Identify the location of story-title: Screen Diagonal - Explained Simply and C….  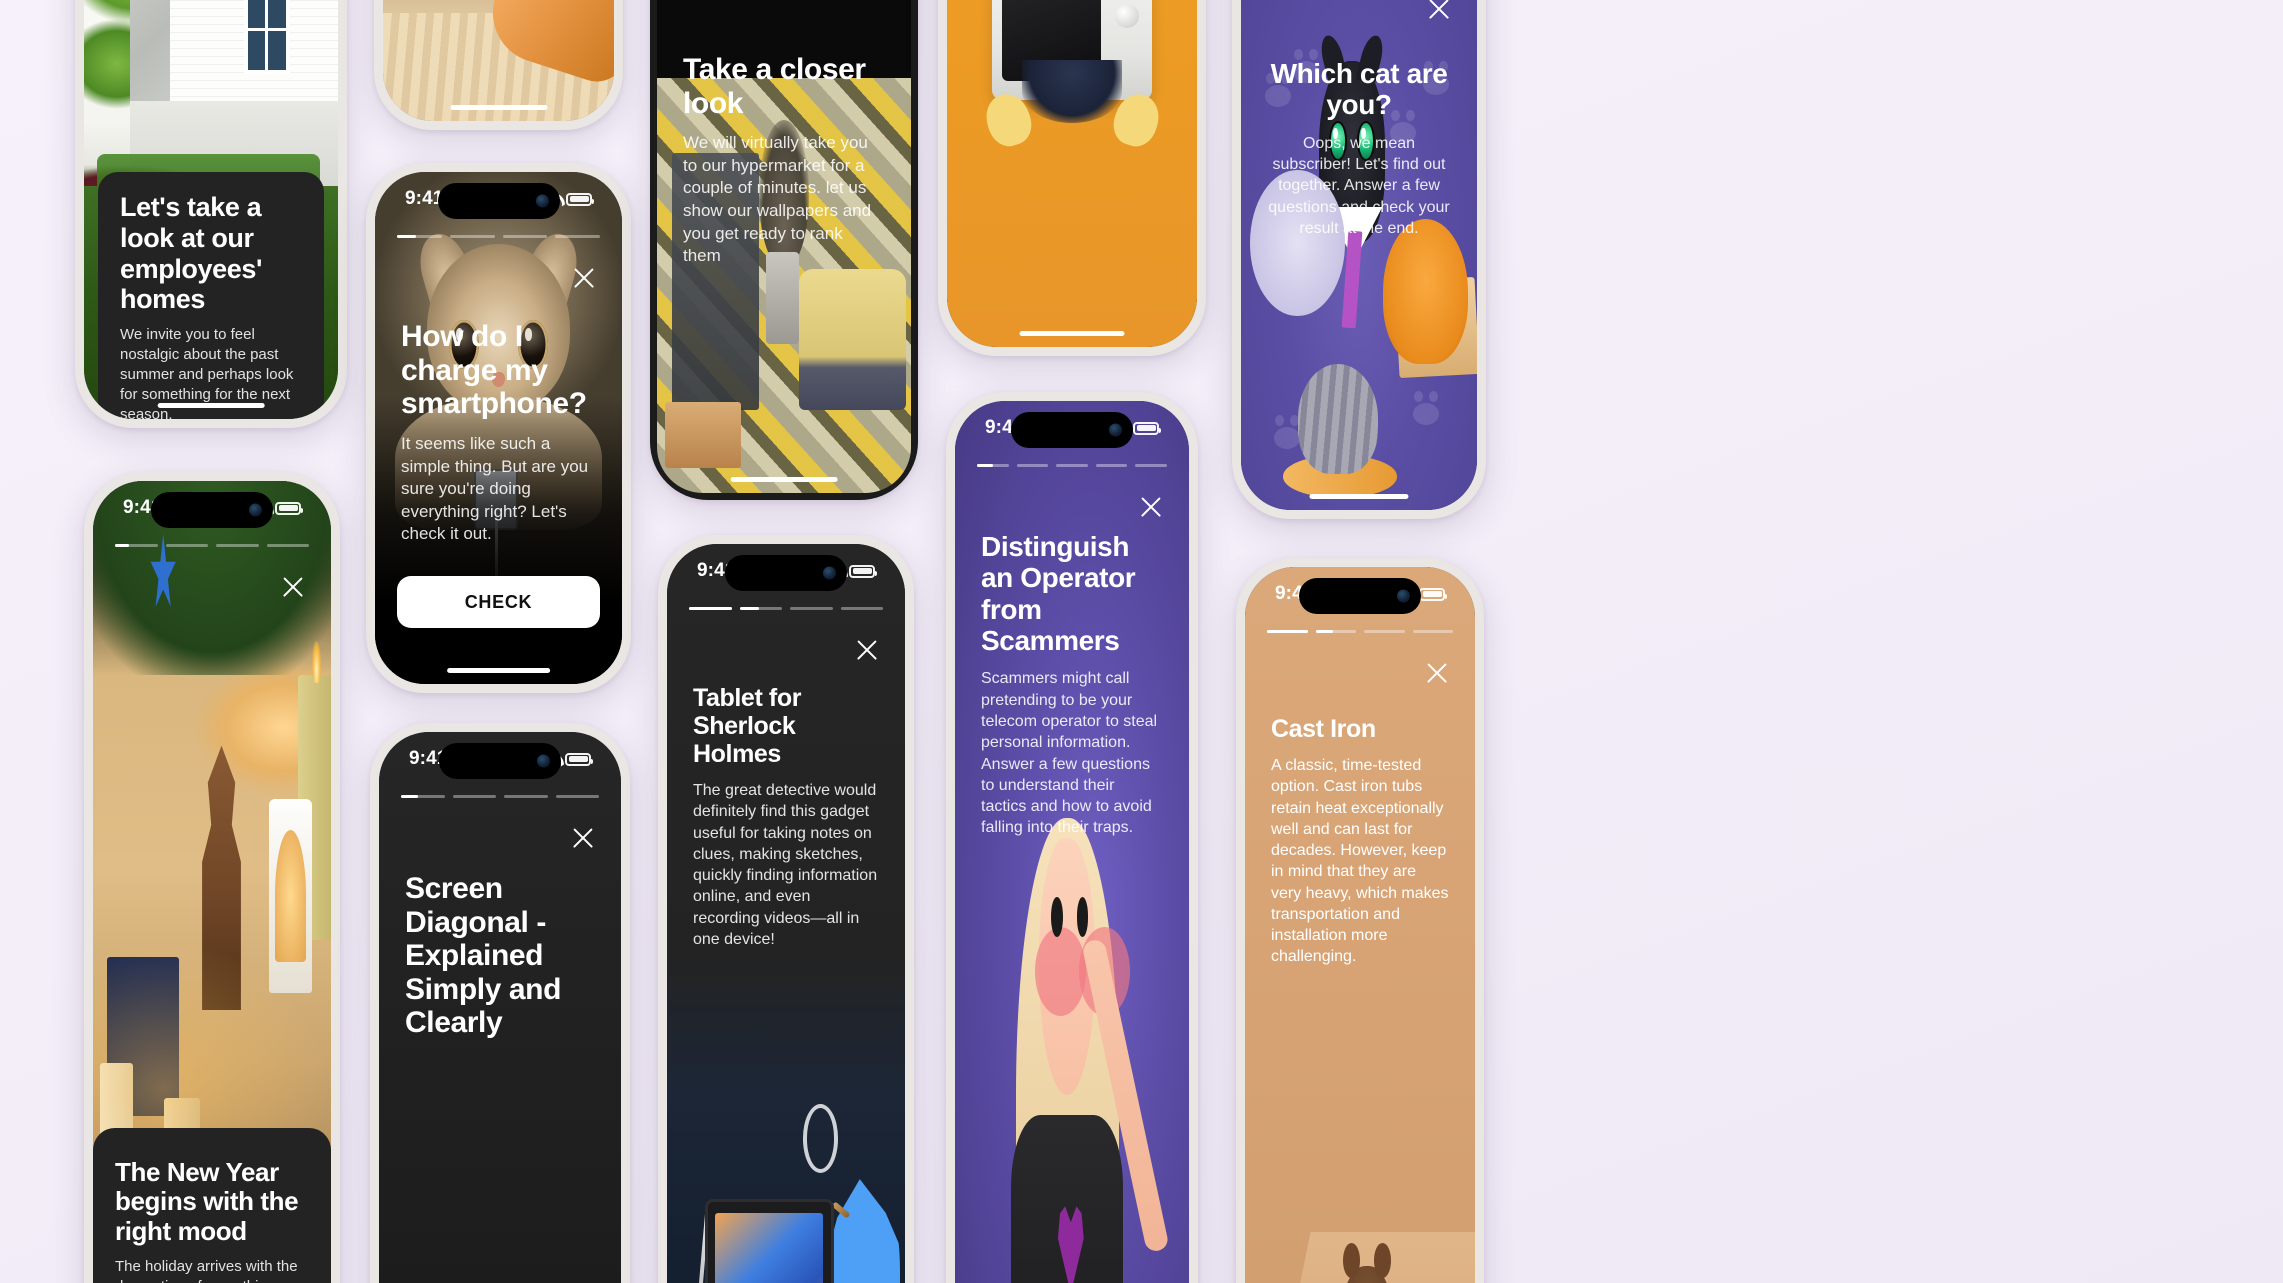
(483, 956).